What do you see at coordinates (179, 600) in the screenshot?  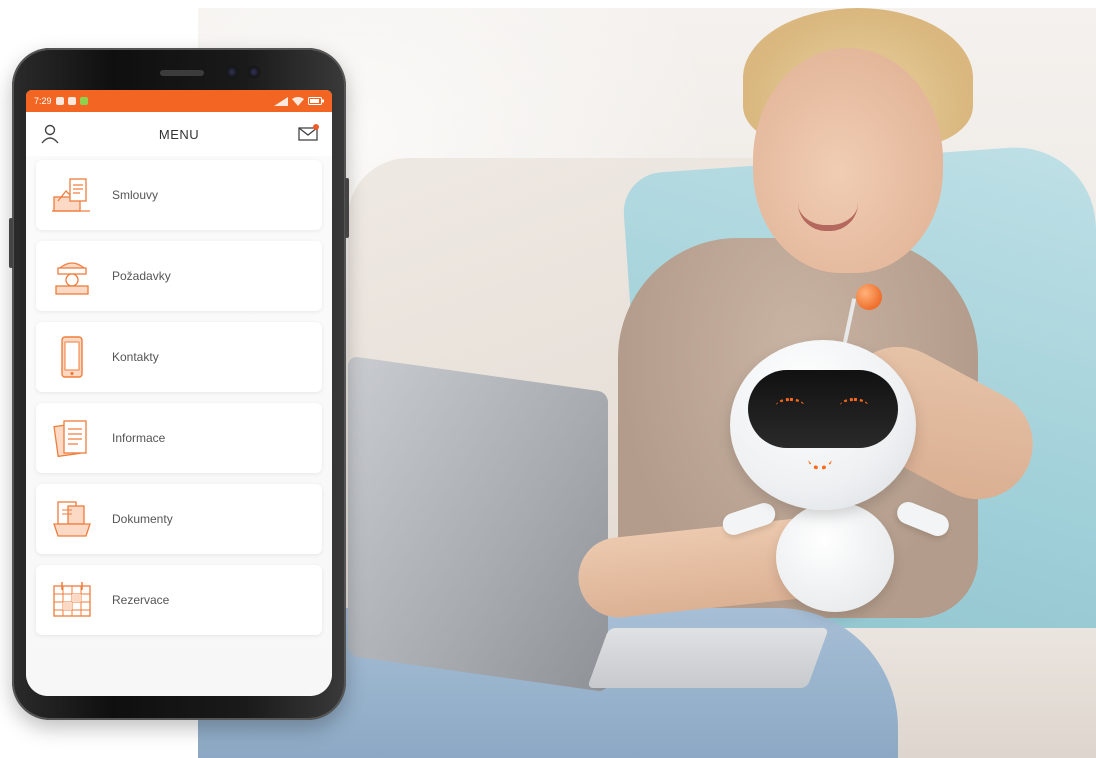 I see `menu-item-rezervace: Rezervace` at bounding box center [179, 600].